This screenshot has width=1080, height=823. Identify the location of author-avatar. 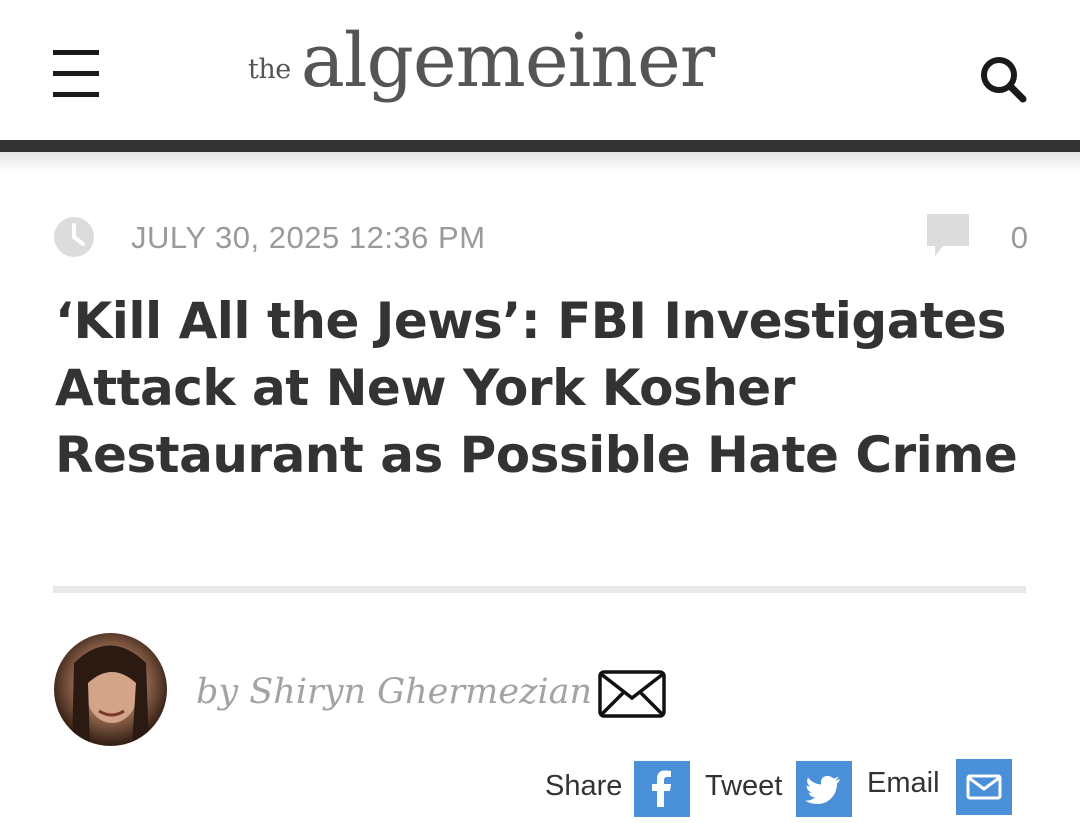
(110, 689).